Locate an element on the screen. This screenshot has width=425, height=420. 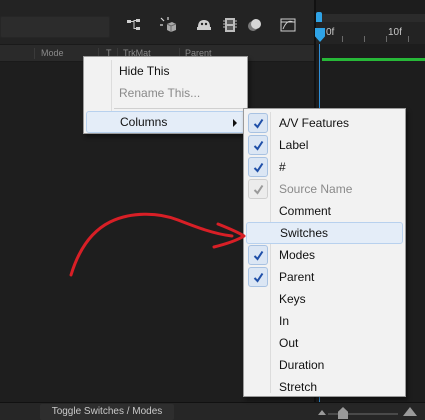
menu-item-in: In is located at coordinates (324, 321).